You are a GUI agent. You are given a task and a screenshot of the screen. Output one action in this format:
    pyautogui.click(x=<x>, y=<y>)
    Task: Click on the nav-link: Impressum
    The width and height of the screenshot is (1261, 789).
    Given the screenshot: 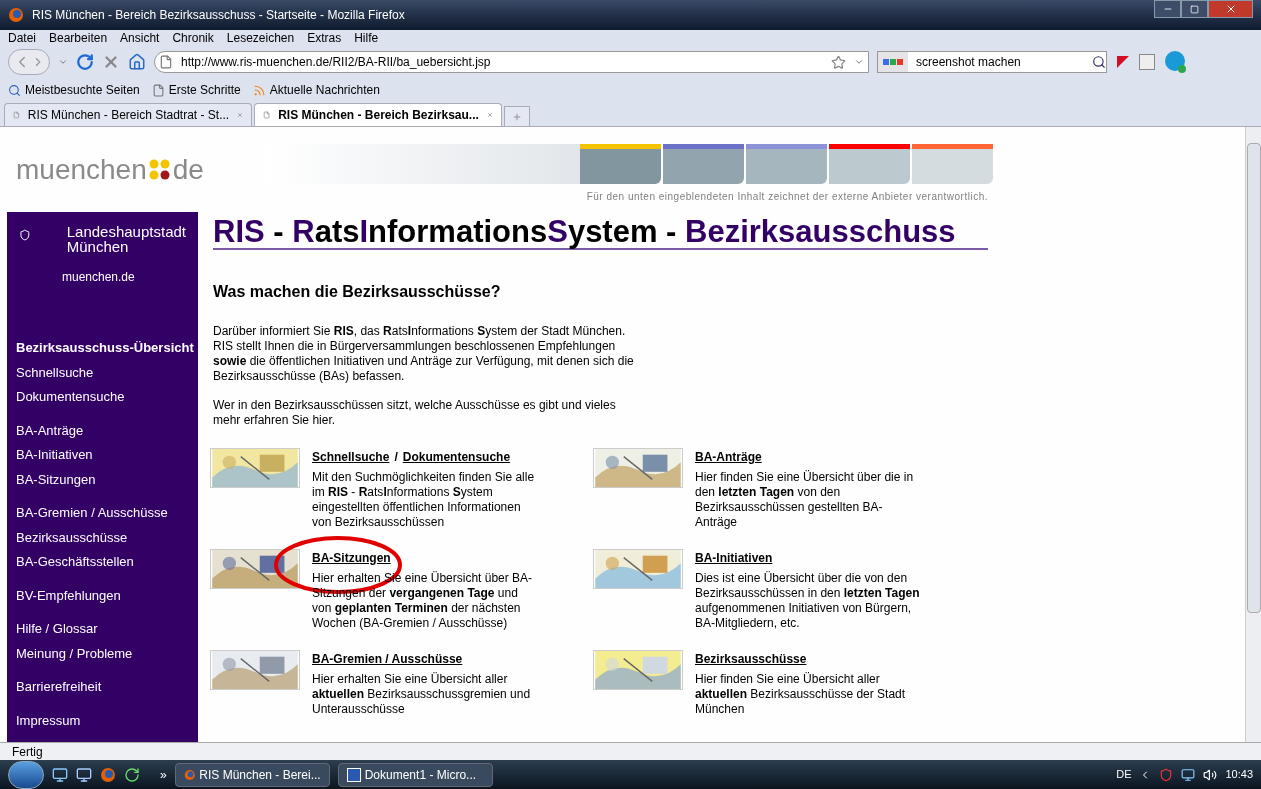 What is the action you would take?
    pyautogui.click(x=99, y=720)
    